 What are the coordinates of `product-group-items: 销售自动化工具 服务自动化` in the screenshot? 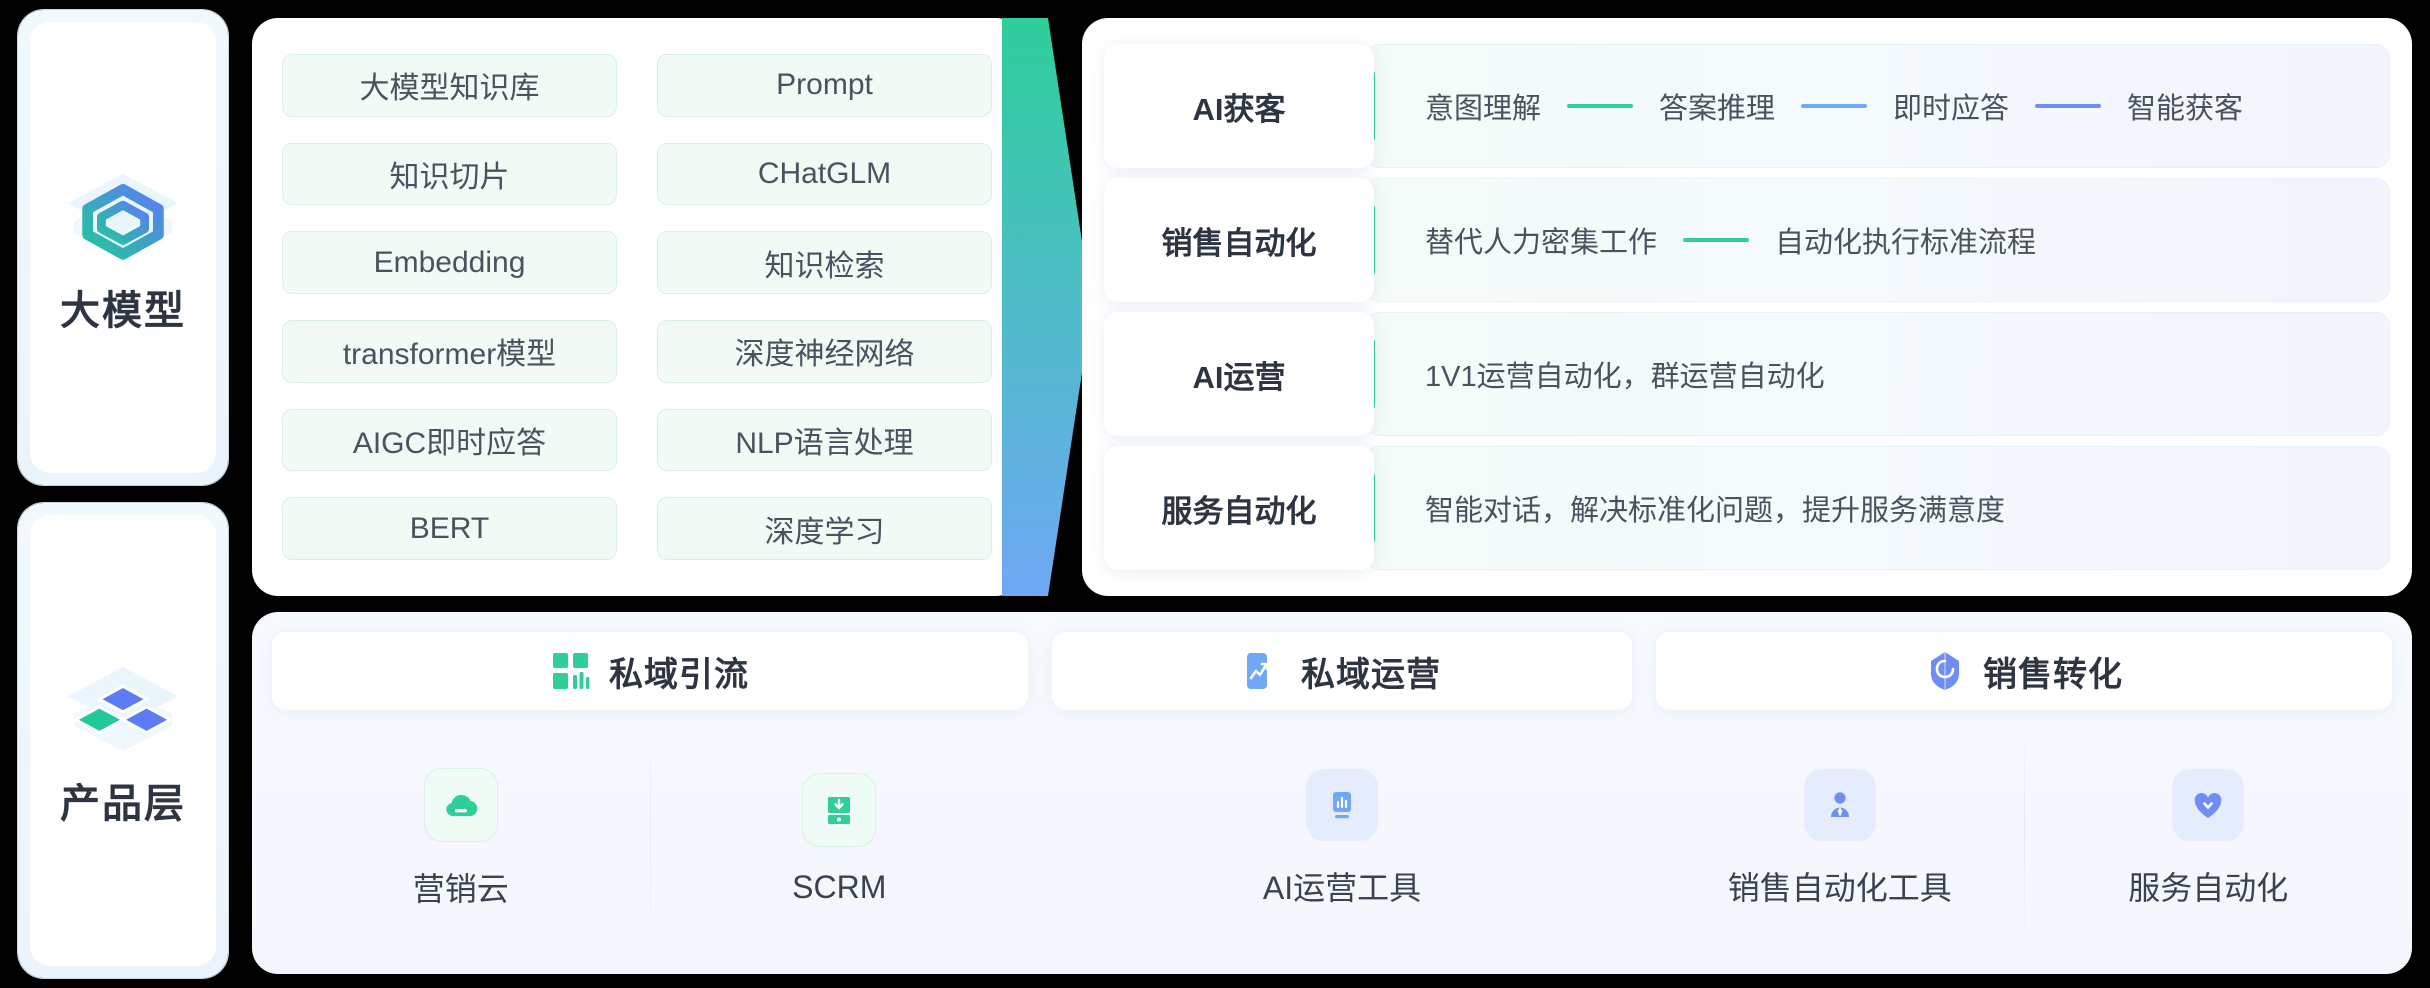 It's located at (2024, 839).